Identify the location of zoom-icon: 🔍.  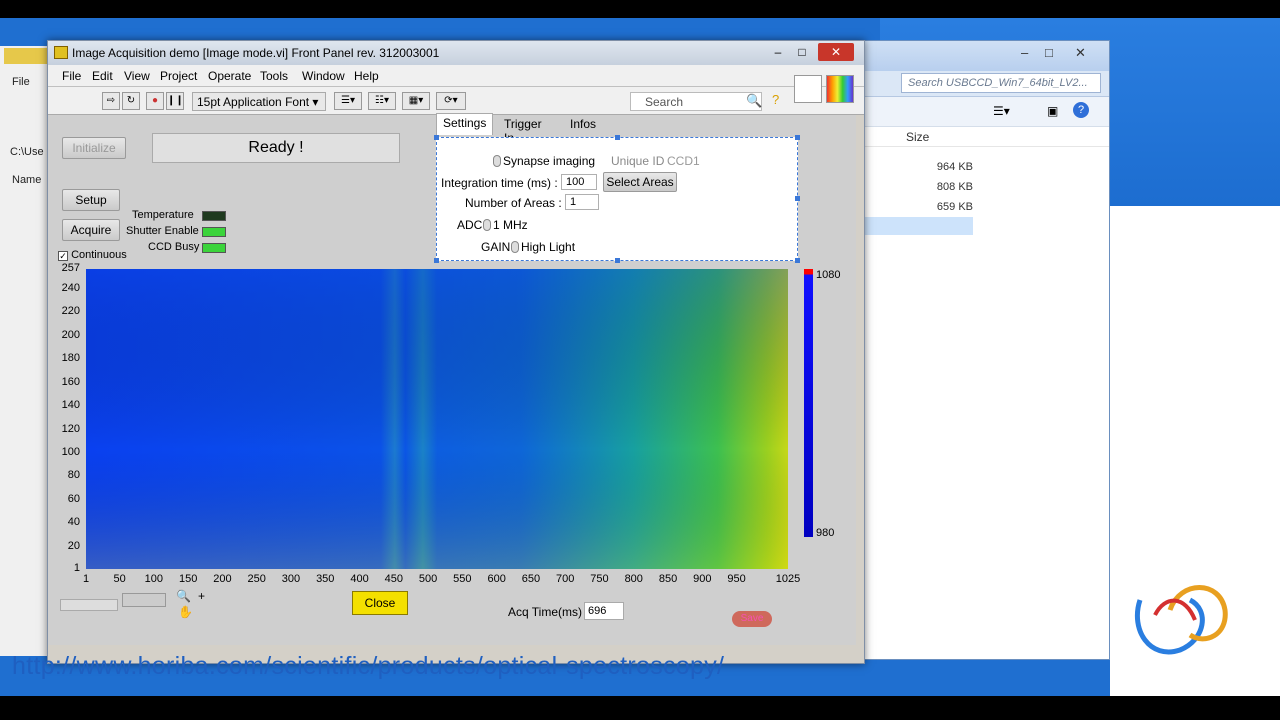
(183, 596).